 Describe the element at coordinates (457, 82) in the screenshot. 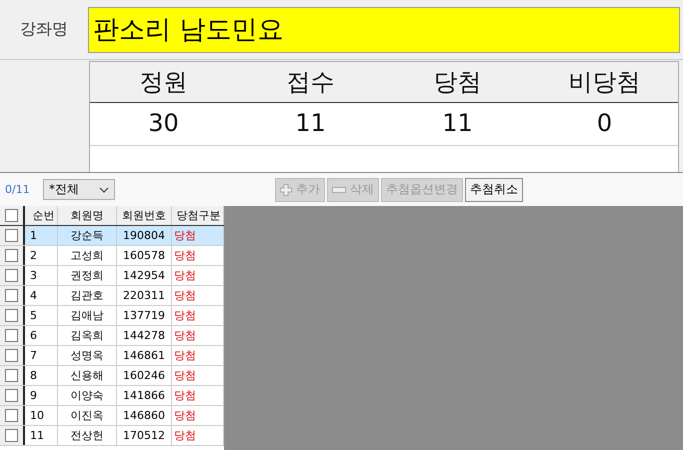

I see `stats-header: 당첨` at that location.